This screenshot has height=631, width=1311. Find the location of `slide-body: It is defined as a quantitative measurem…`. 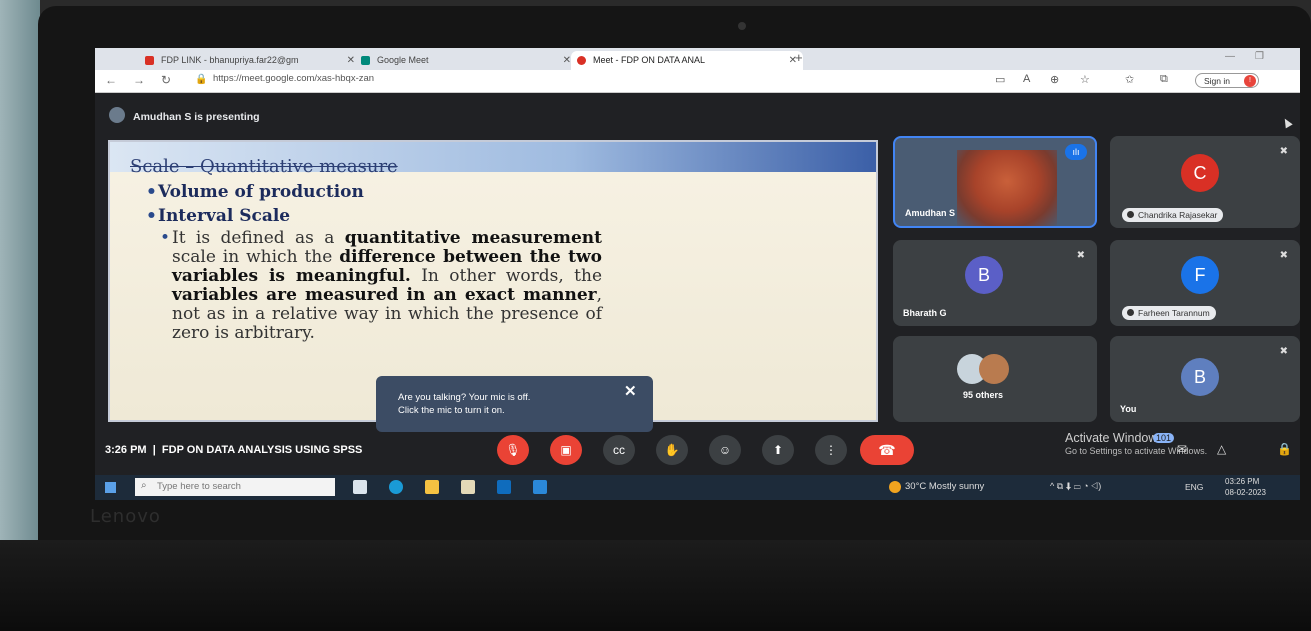

slide-body: It is defined as a quantitative measurem… is located at coordinates (381, 285).